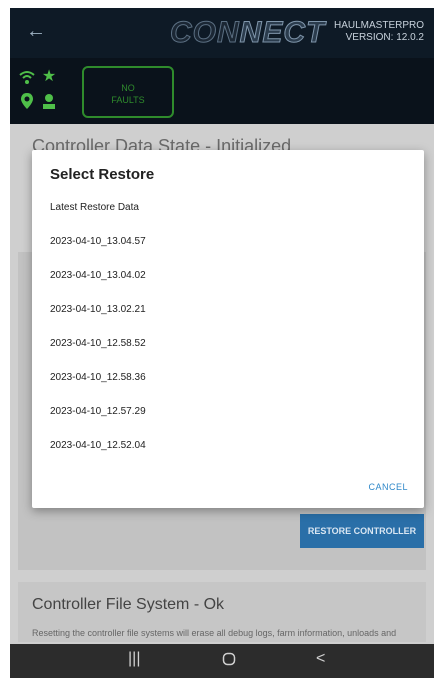 The width and height of the screenshot is (438, 681). I want to click on nav-back-button: <, so click(320, 659).